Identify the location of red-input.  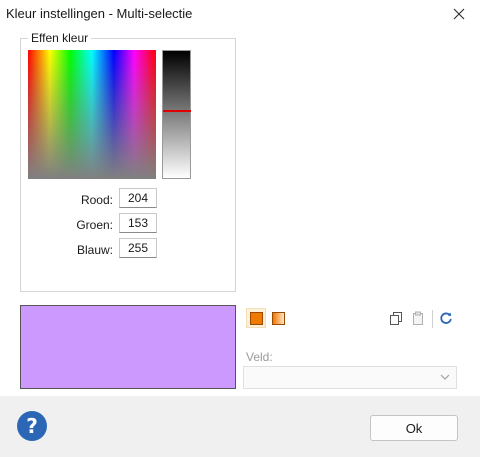
(138, 198).